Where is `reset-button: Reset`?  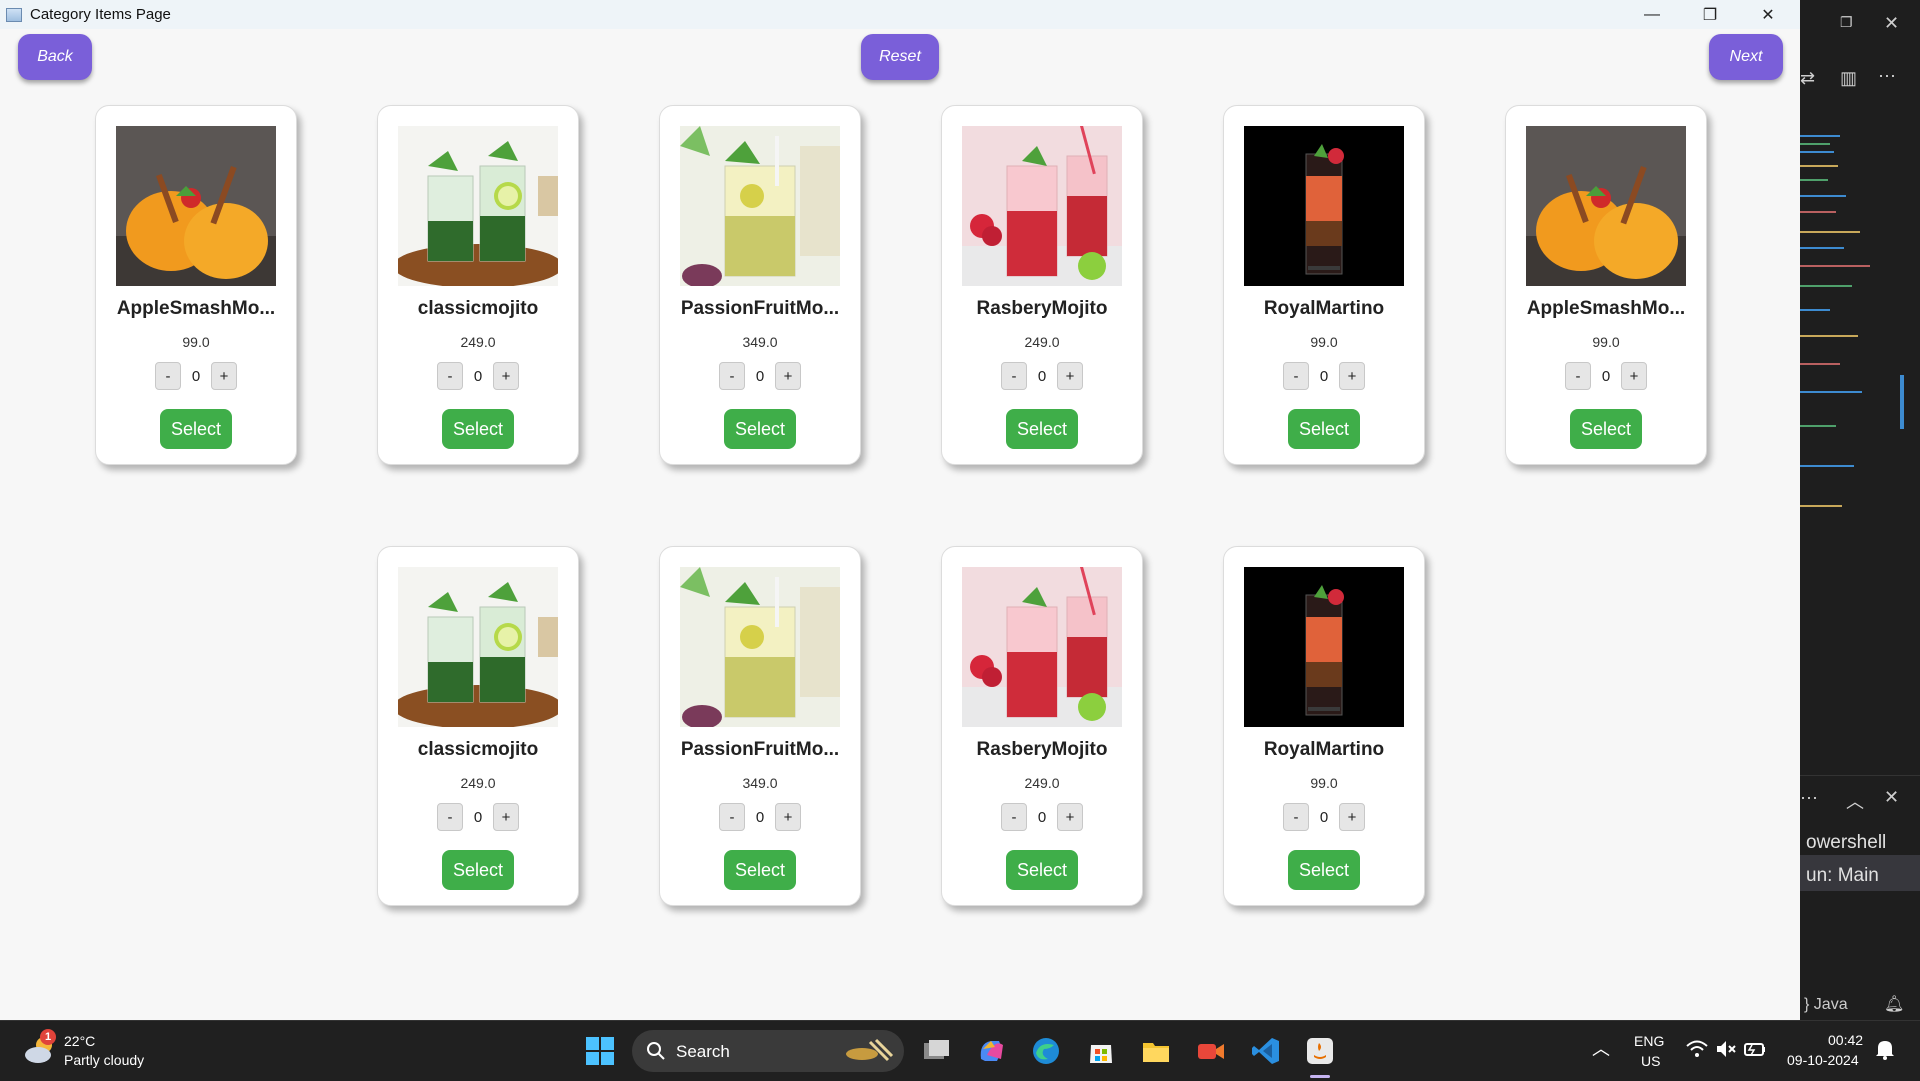
reset-button: Reset is located at coordinates (900, 57).